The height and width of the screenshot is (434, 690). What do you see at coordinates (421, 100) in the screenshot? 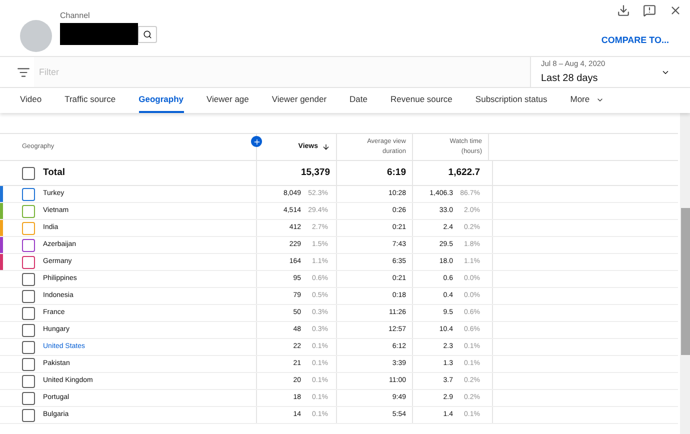
I see `tab: Revenue source` at bounding box center [421, 100].